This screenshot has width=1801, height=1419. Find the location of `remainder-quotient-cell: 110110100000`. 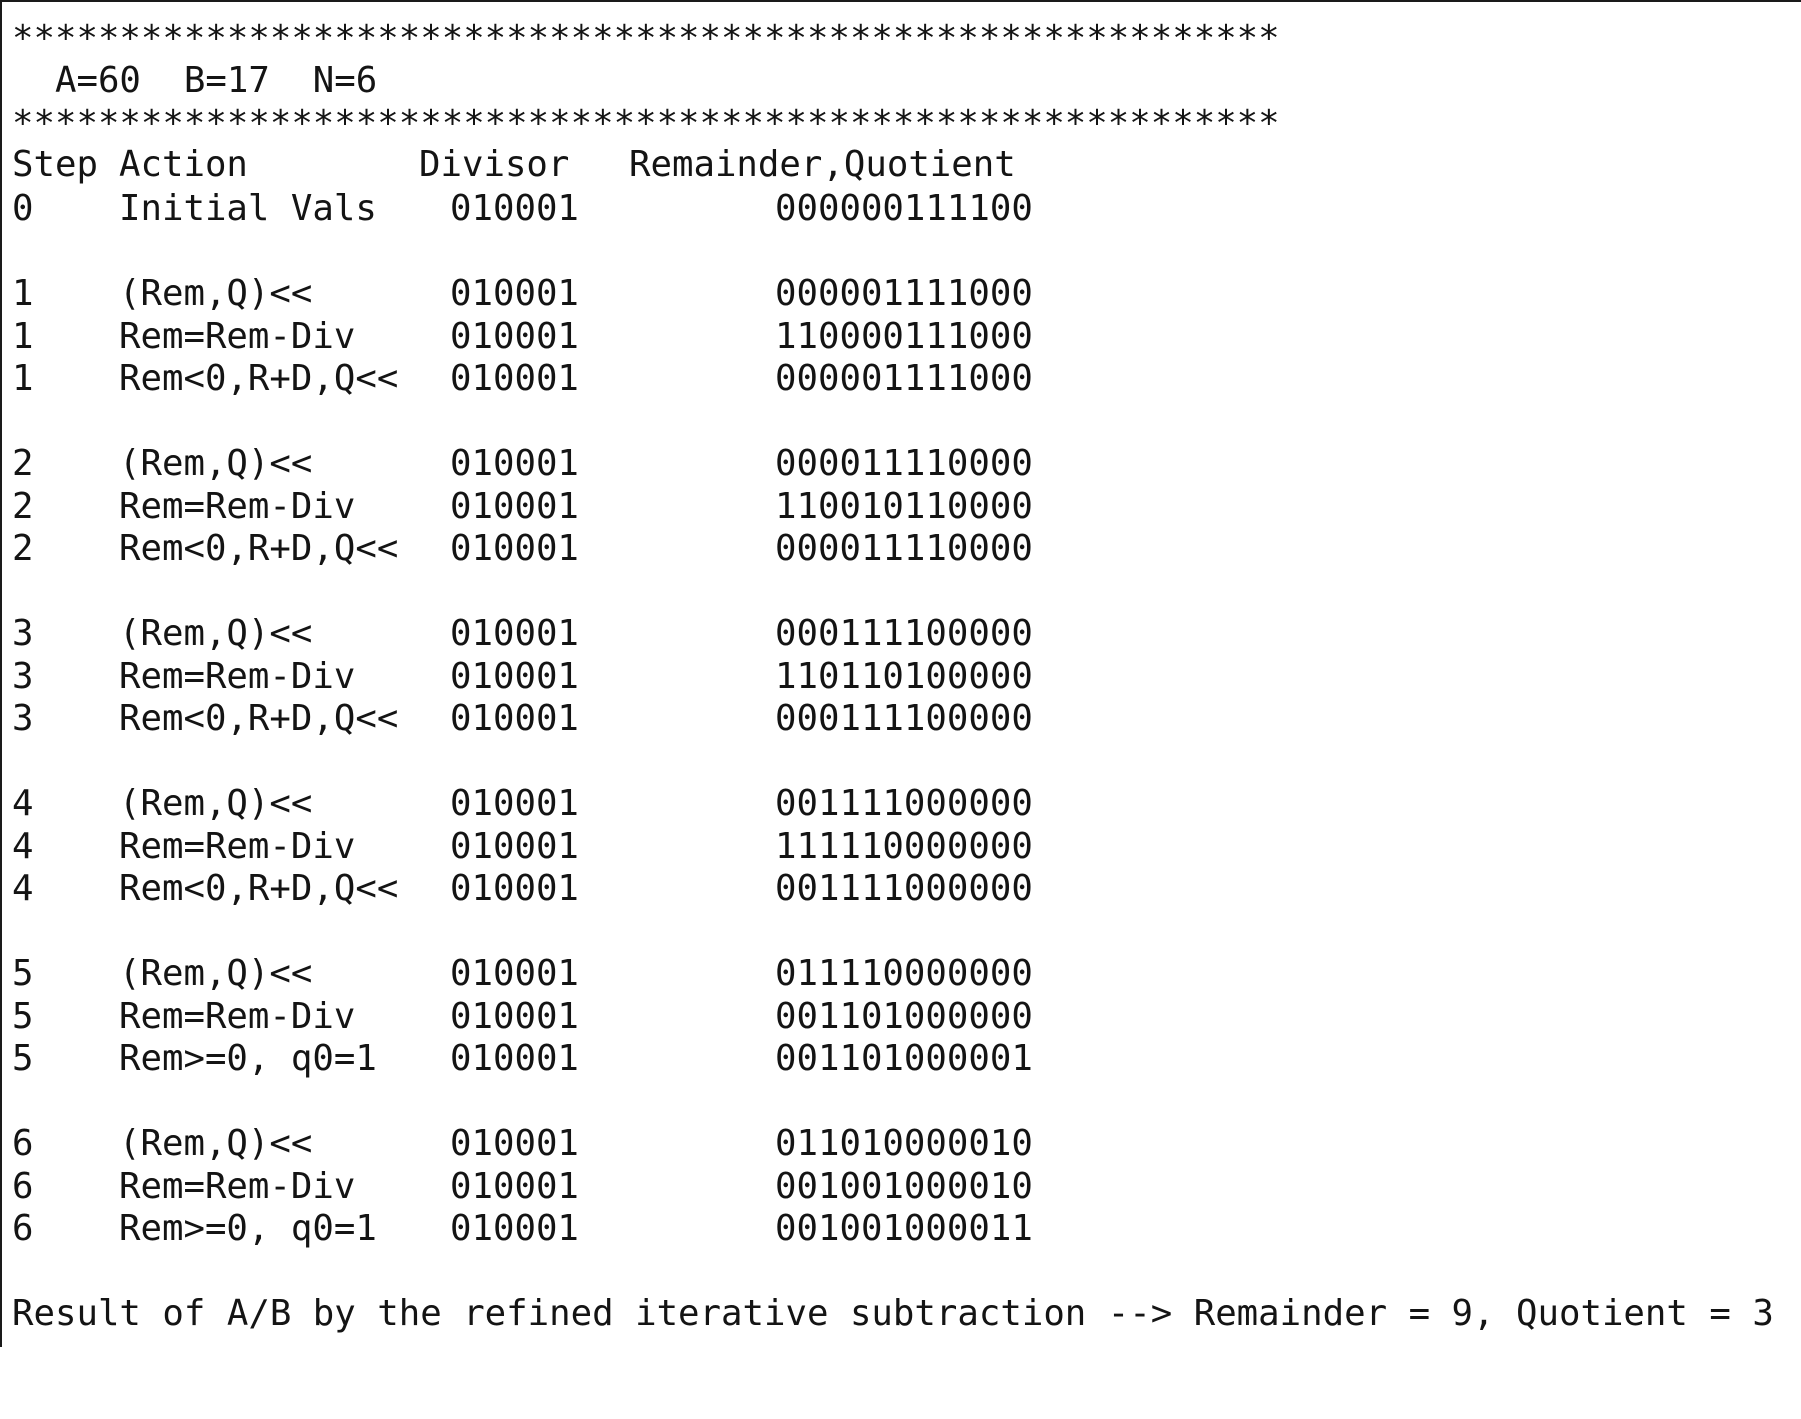

remainder-quotient-cell: 110110100000 is located at coordinates (904, 676).